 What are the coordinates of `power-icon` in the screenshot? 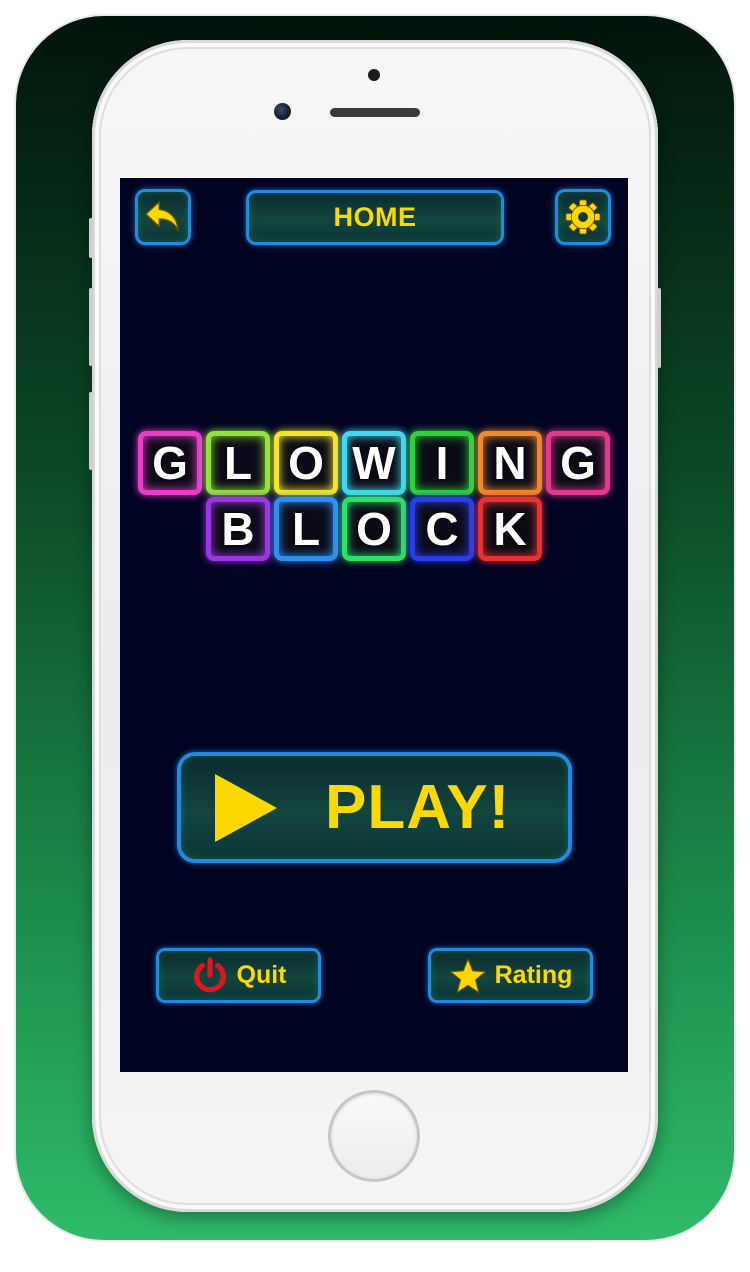 It's located at (210, 975).